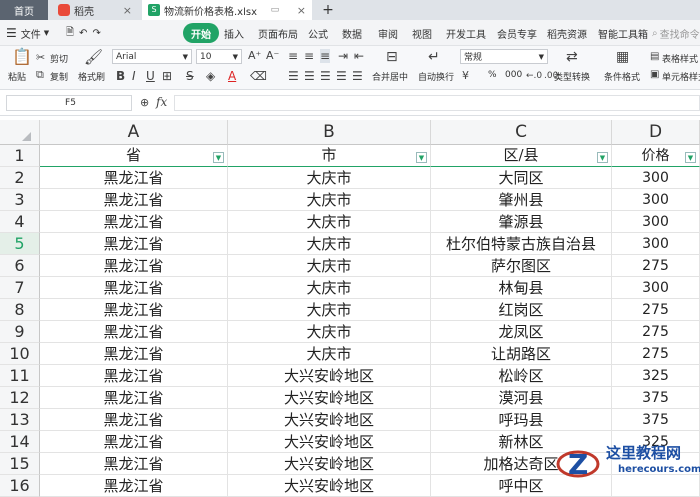 The image size is (700, 497). What do you see at coordinates (20, 222) in the screenshot?
I see `row-header: 4` at bounding box center [20, 222].